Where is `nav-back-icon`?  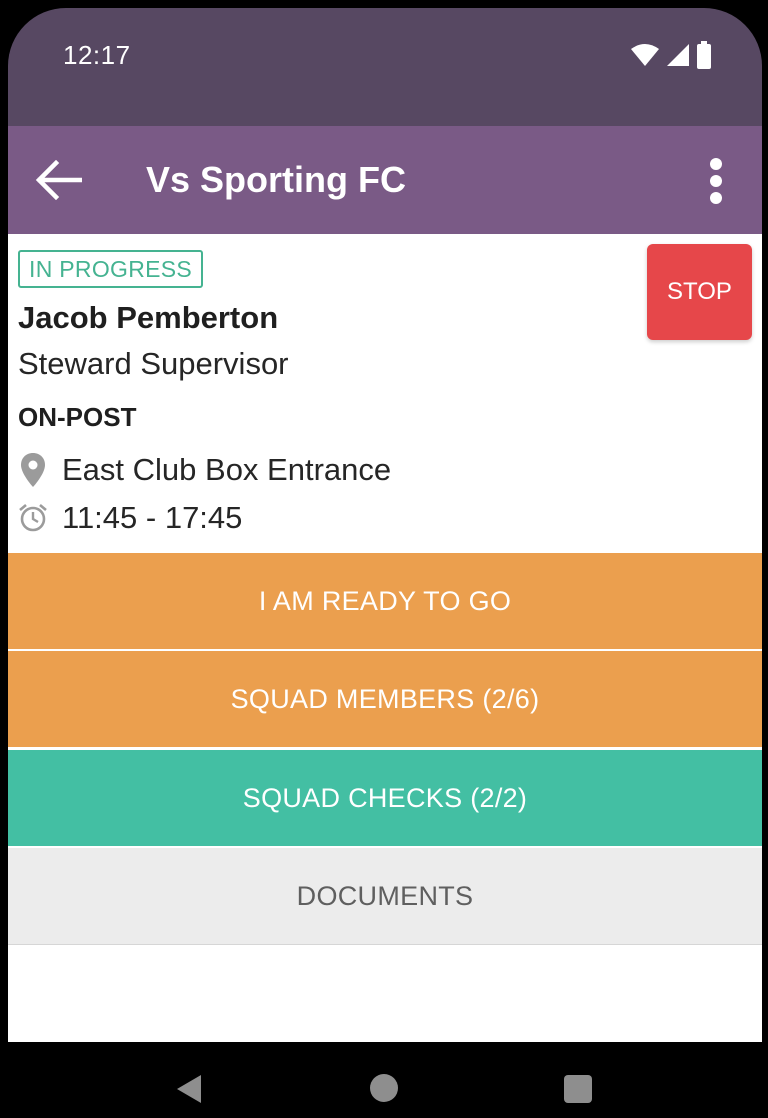
nav-back-icon is located at coordinates (190, 1089).